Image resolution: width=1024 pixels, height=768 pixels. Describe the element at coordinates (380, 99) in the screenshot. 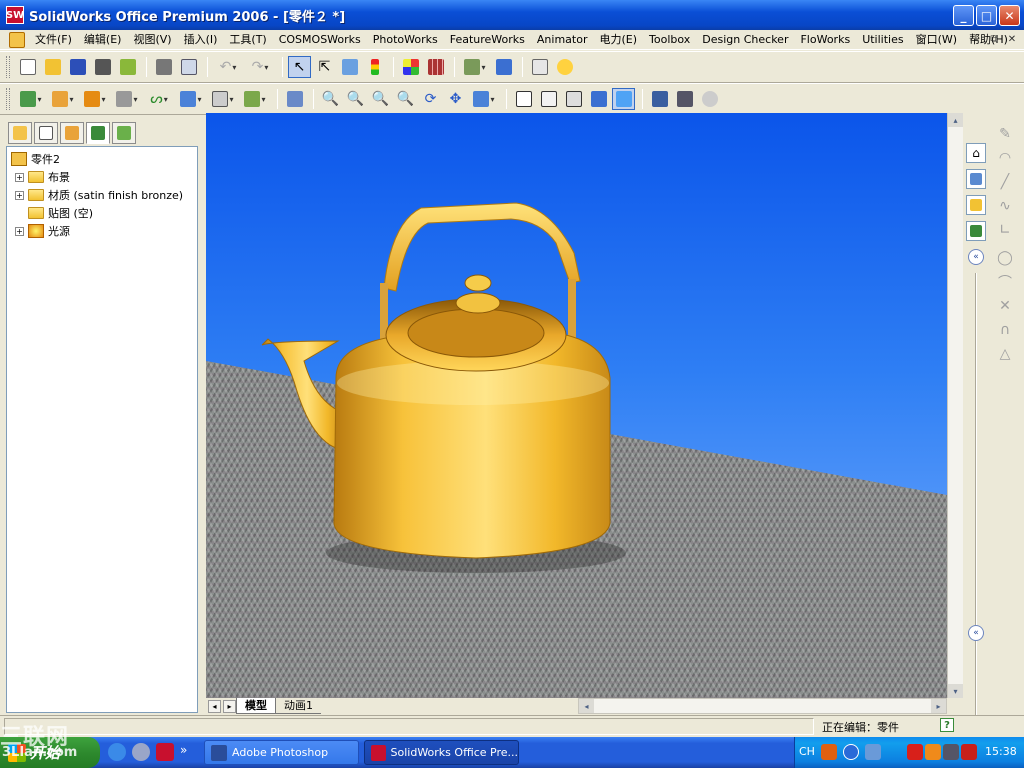

I see `zoom-in-out-icon: 🔍` at that location.